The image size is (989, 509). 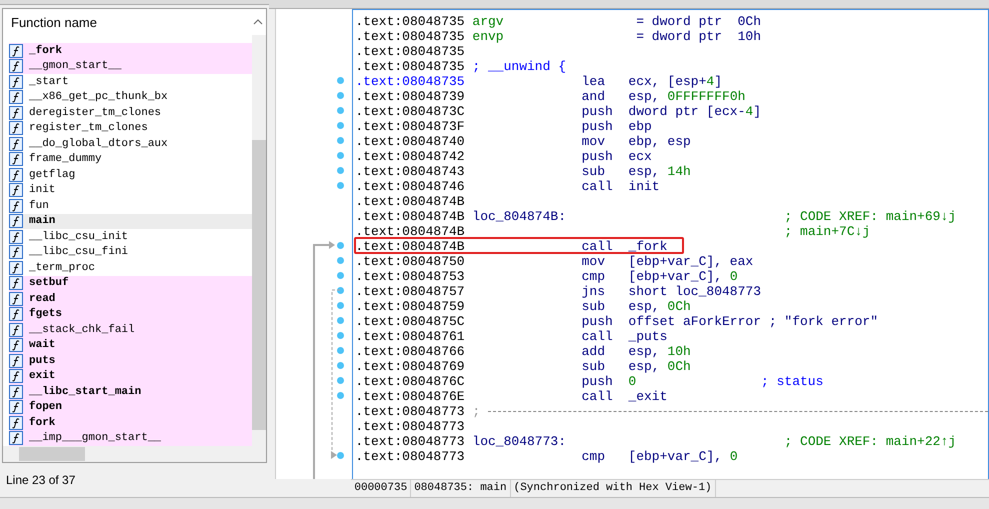 What do you see at coordinates (598, 381) in the screenshot?
I see `mnemonic-text: push` at bounding box center [598, 381].